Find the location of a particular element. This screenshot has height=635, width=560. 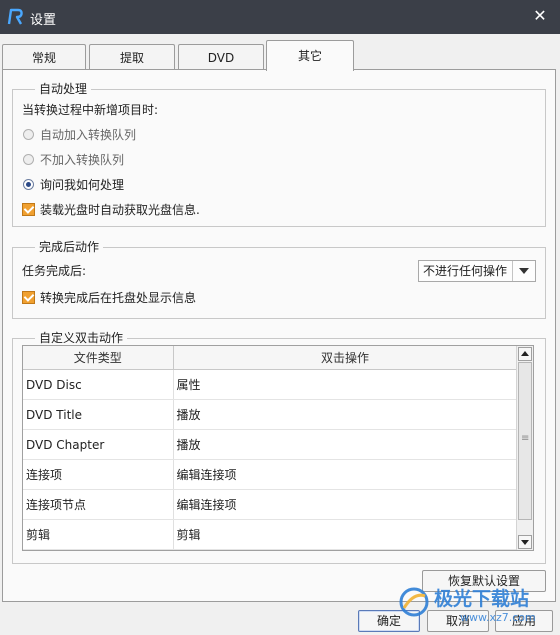

radio-no-add is located at coordinates (28, 159).